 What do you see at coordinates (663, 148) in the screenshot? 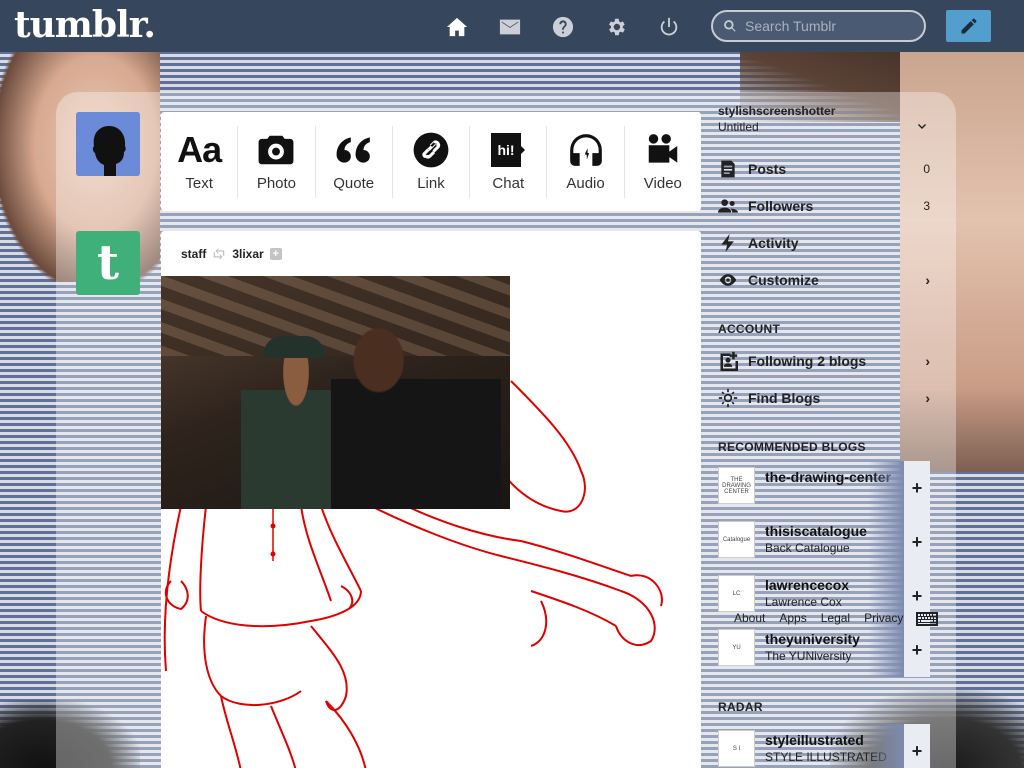
I see `video-camera-icon` at bounding box center [663, 148].